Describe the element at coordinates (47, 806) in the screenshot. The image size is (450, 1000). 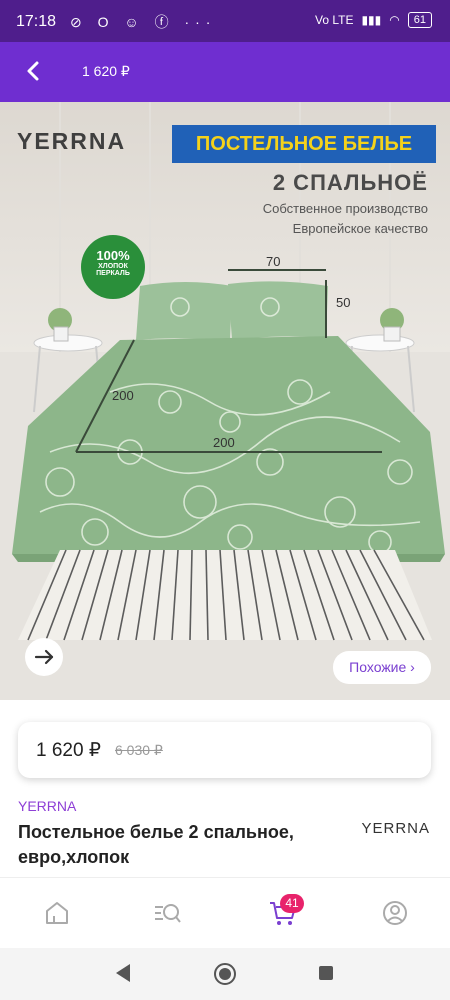
I see `brand-link: YERRNA` at that location.